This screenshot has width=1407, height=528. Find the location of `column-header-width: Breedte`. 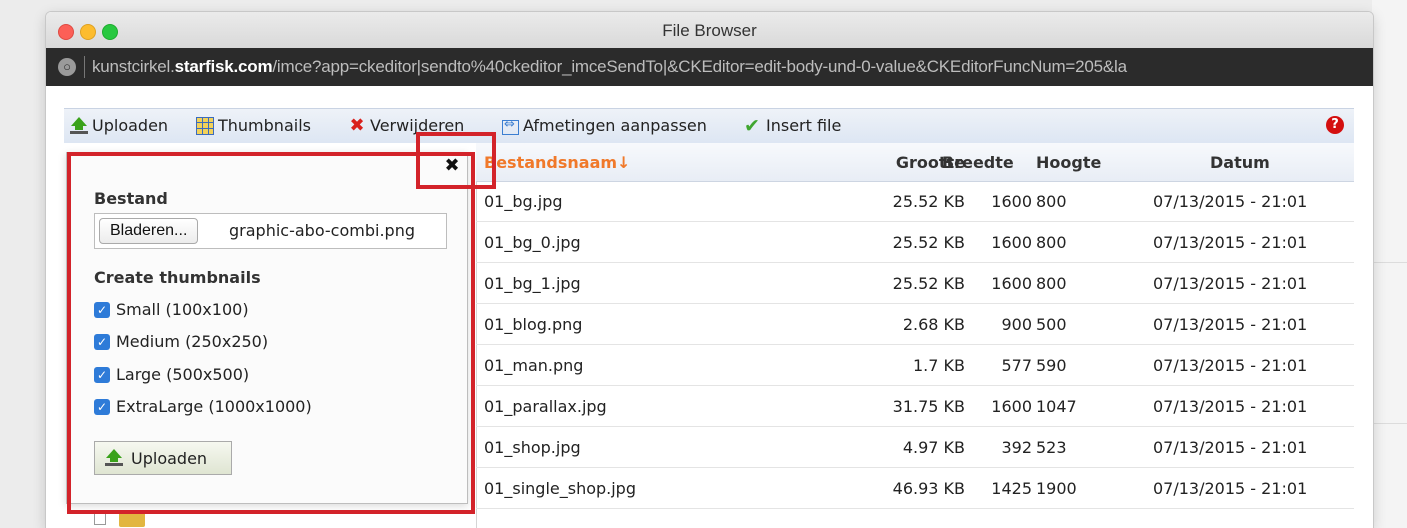

column-header-width: Breedte is located at coordinates (978, 162).